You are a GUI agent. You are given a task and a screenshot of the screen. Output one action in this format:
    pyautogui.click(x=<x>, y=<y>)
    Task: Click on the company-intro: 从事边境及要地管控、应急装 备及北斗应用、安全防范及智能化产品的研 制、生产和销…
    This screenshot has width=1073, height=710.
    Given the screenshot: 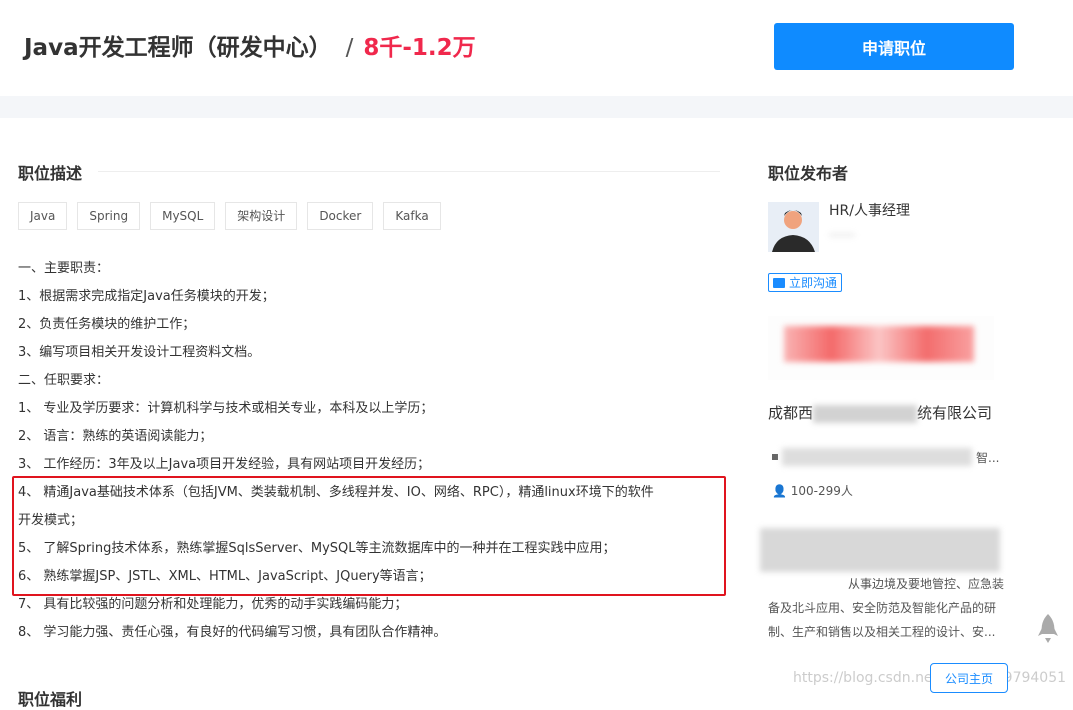 What is the action you would take?
    pyautogui.click(x=893, y=608)
    